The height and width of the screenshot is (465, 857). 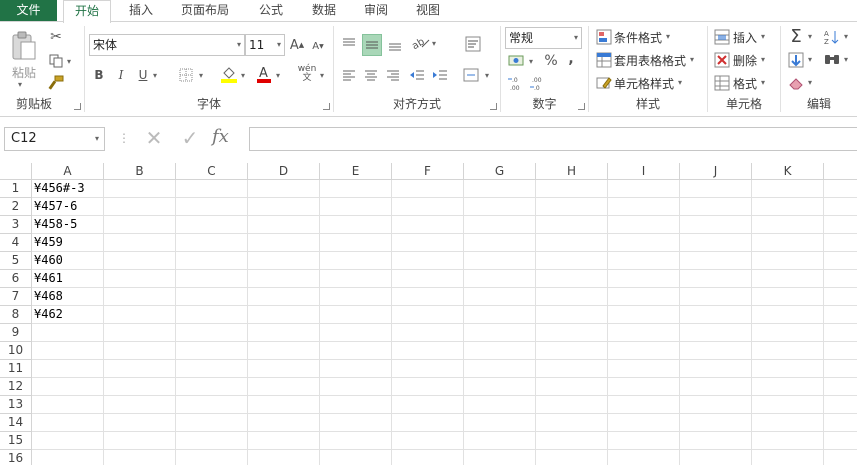 I want to click on tab-formulas: 公式, so click(x=271, y=11).